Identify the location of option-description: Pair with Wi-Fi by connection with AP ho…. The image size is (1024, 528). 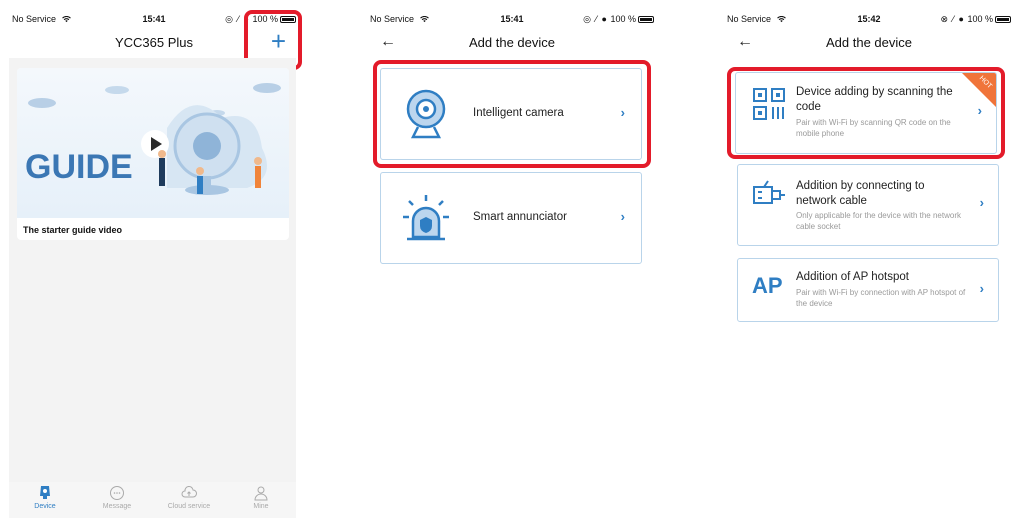
(881, 298).